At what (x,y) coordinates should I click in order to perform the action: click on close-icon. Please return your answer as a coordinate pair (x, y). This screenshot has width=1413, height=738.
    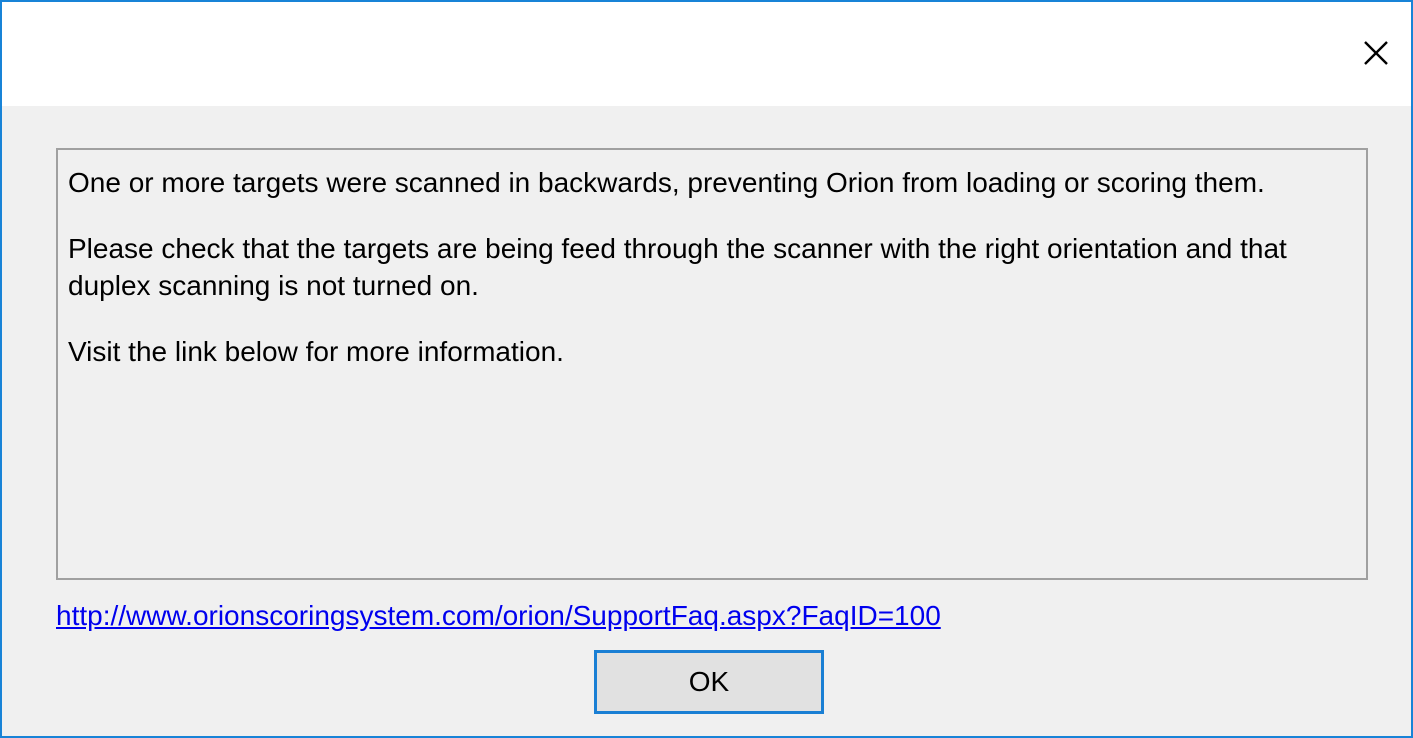
    Looking at the image, I should click on (1376, 53).